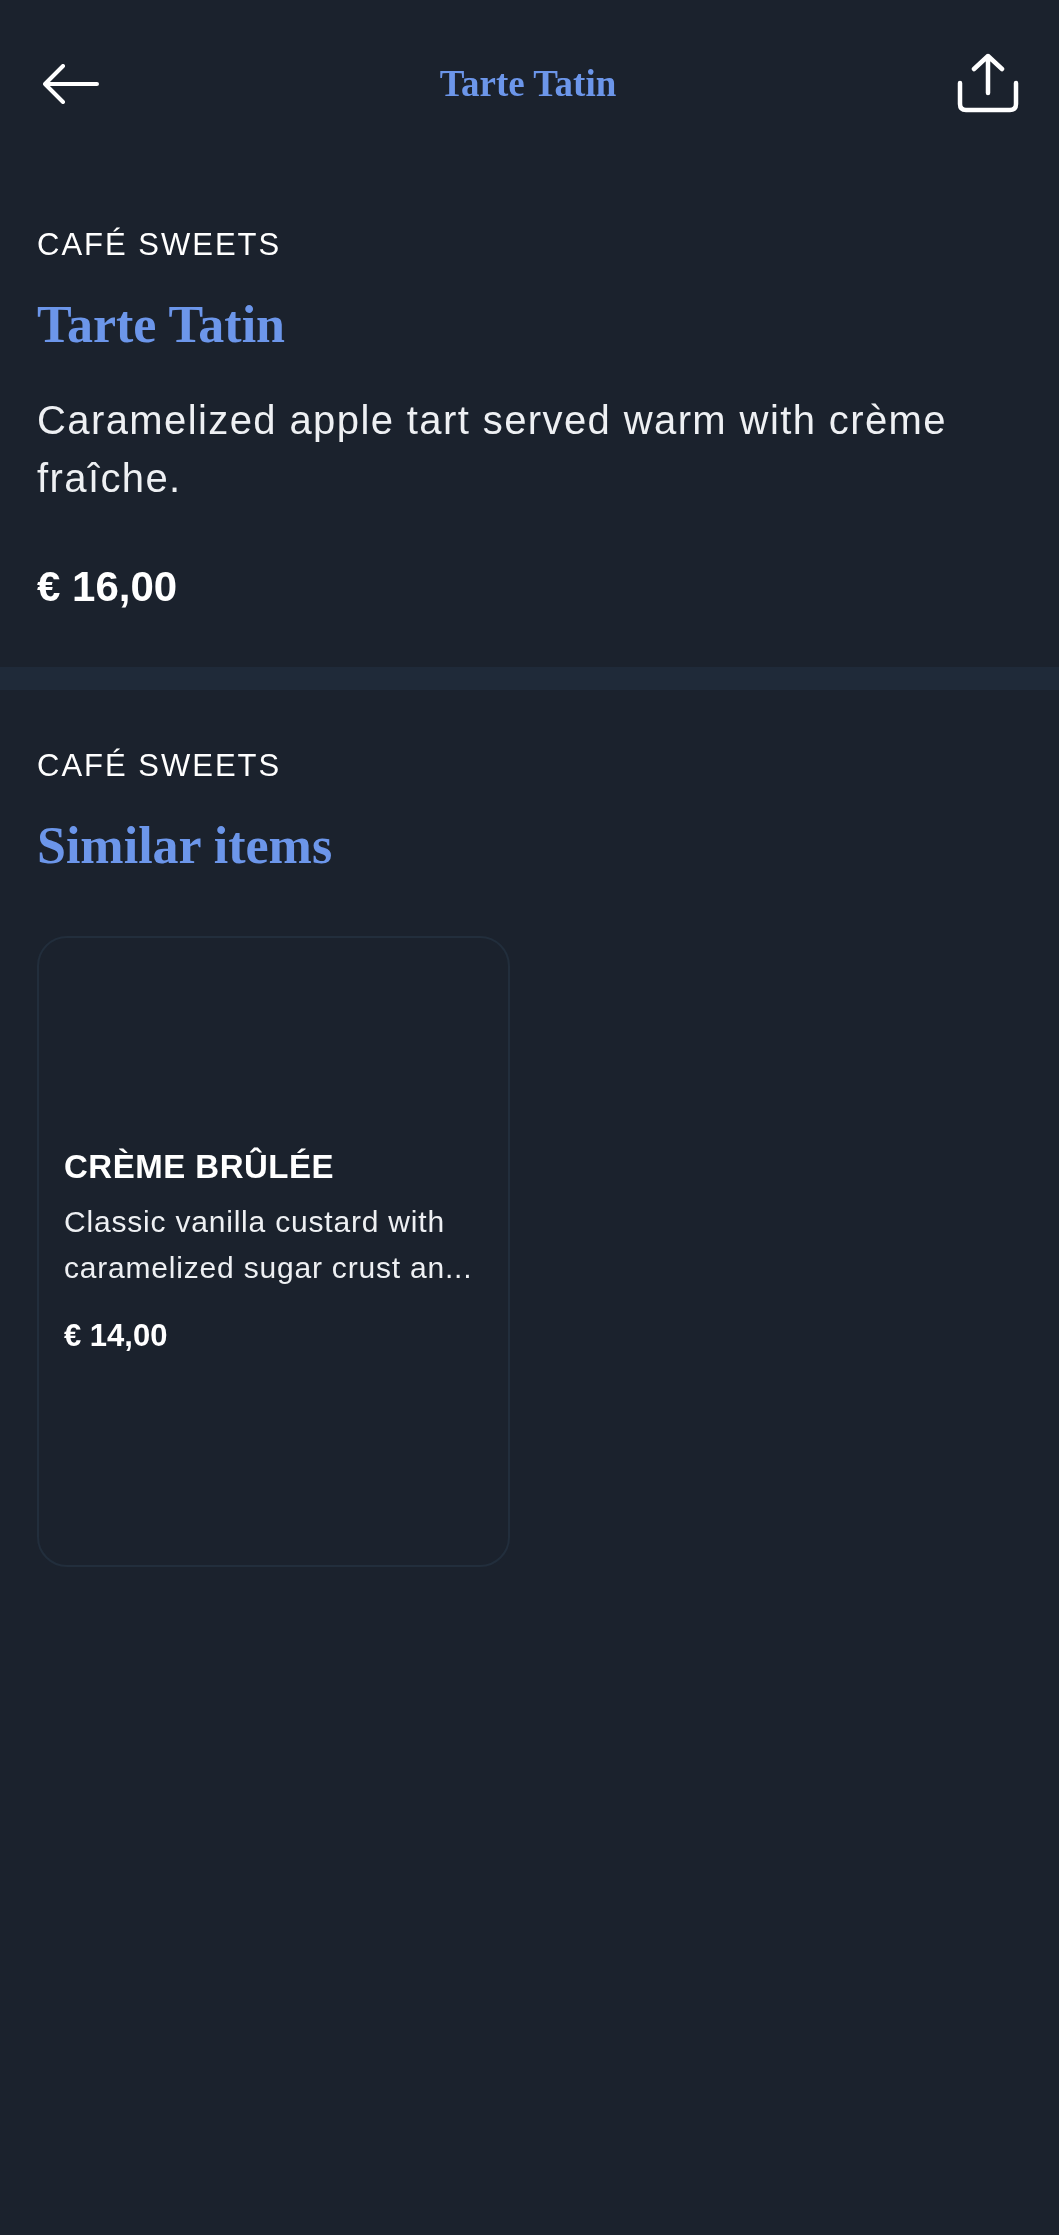 Image resolution: width=1059 pixels, height=2235 pixels. Describe the element at coordinates (199, 1167) in the screenshot. I see `card-title: CRÈME BRÛLÉE` at that location.